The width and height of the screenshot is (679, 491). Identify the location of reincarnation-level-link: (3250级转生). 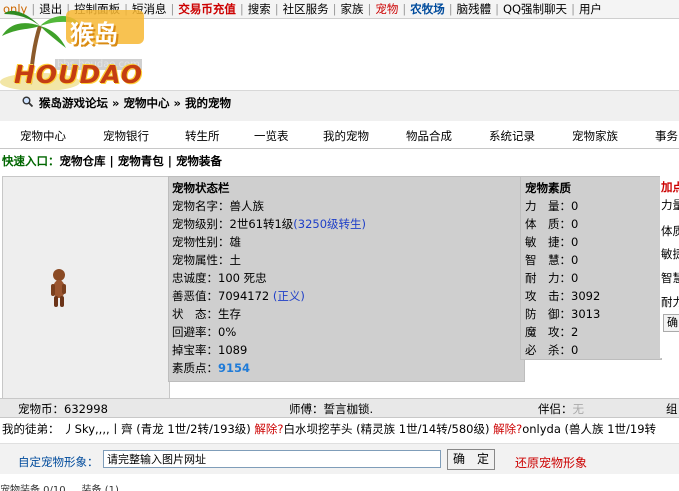
(329, 224).